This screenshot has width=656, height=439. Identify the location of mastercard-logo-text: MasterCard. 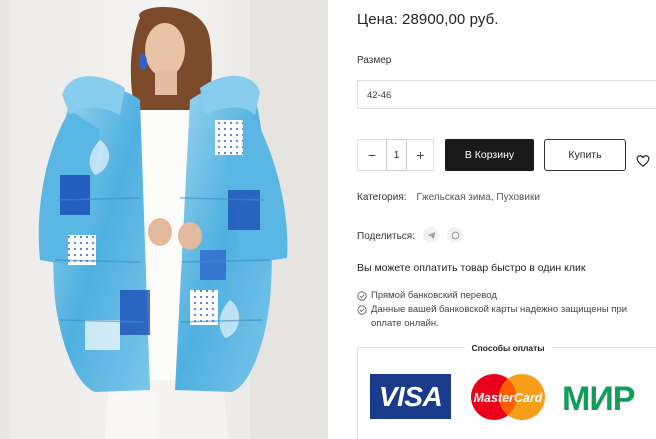
(508, 398).